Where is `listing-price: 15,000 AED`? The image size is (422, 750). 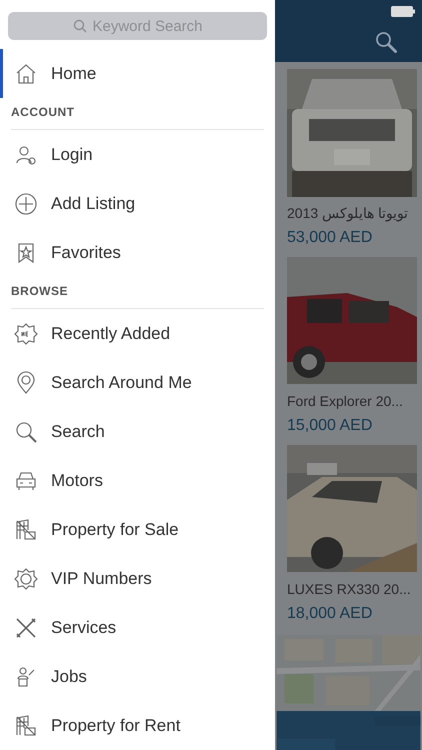 listing-price: 15,000 AED is located at coordinates (330, 426).